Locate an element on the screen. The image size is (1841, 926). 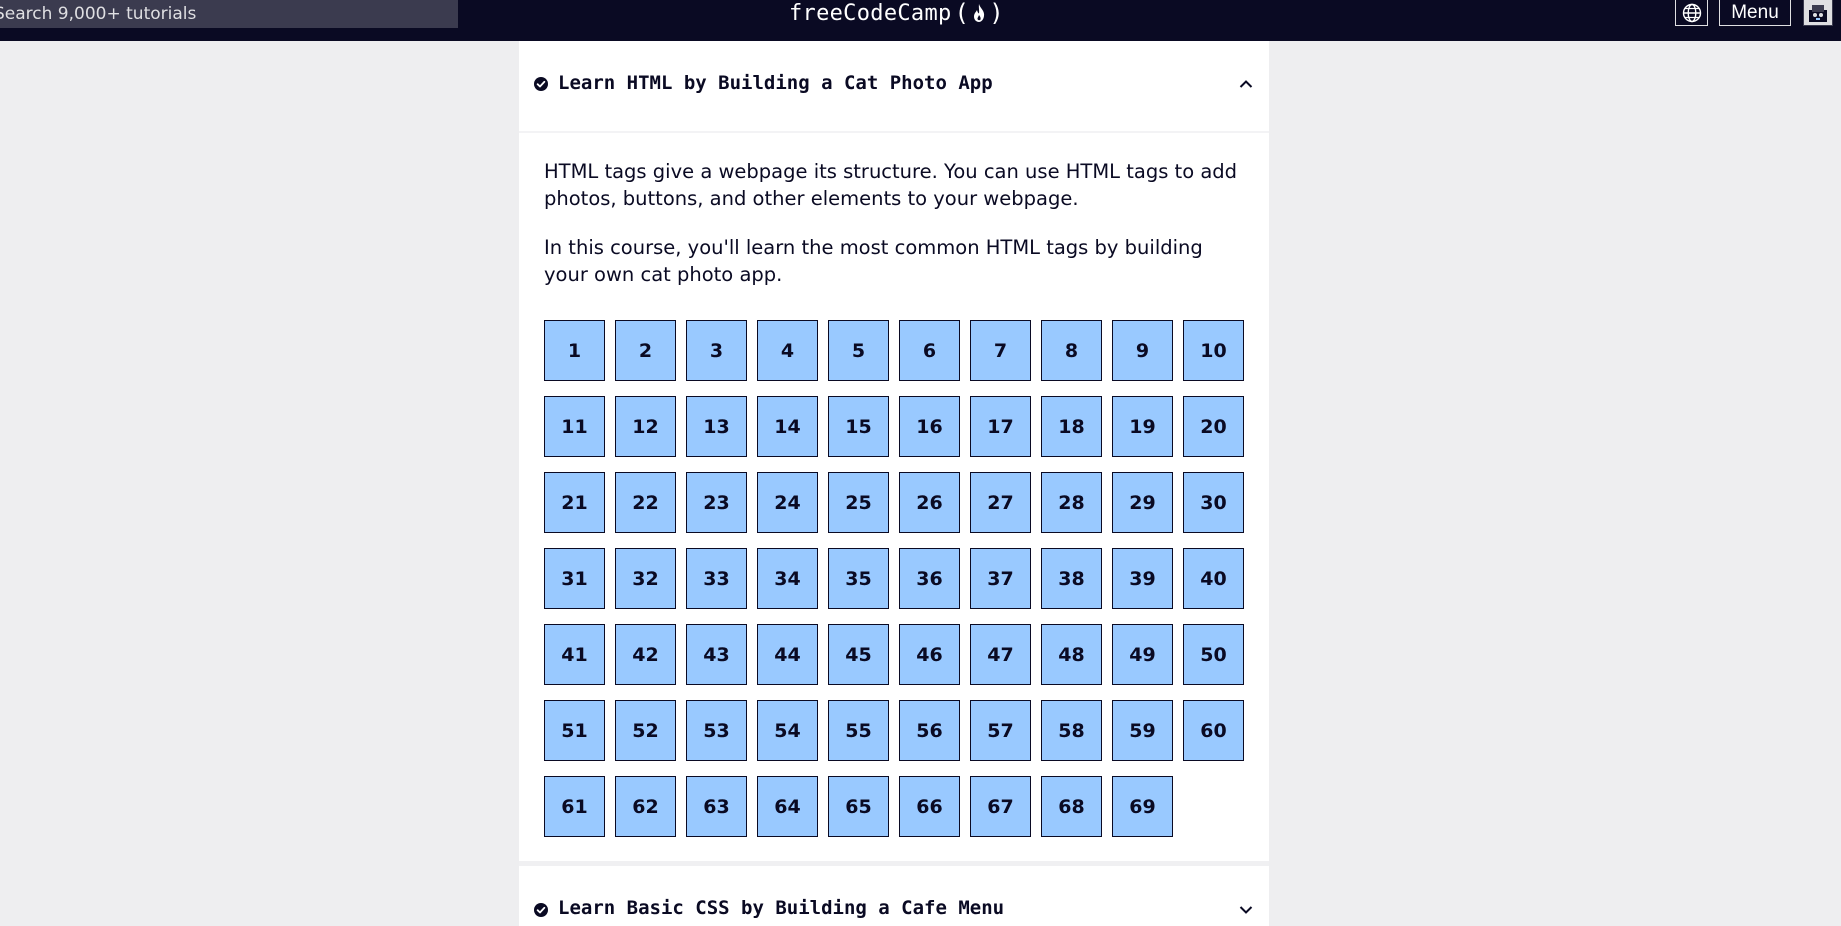
step-button: 33 is located at coordinates (716, 578).